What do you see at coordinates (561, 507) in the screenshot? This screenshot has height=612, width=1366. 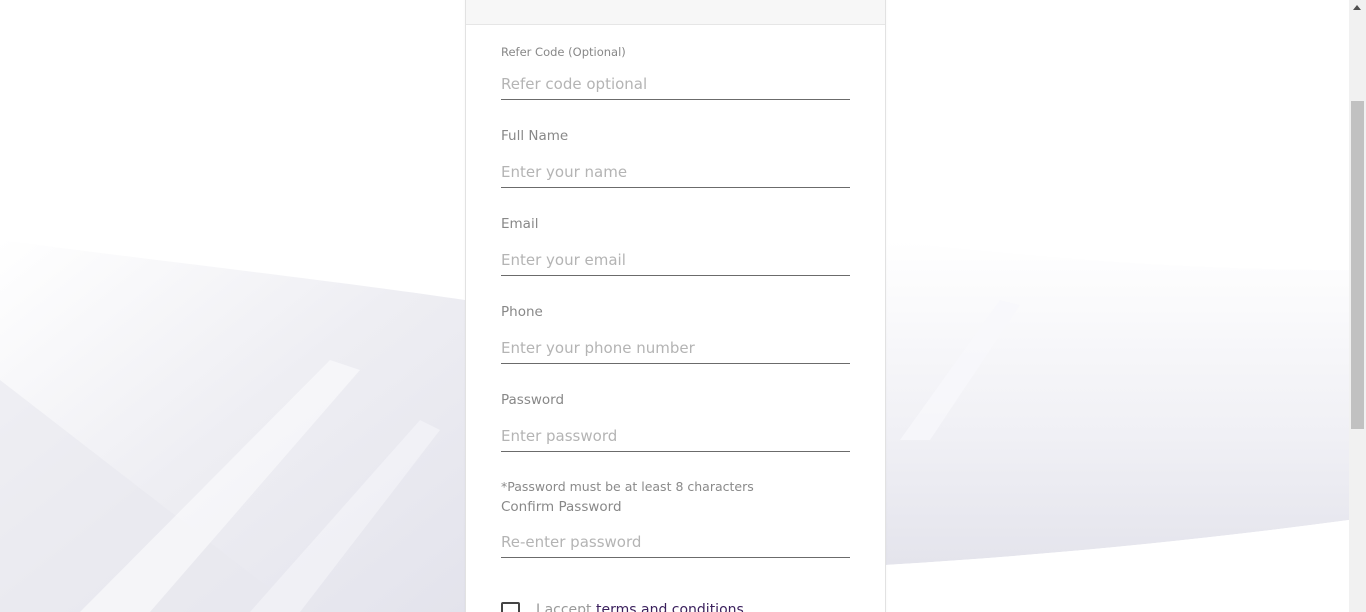 I see `confirm-password-label: Confirm Password` at bounding box center [561, 507].